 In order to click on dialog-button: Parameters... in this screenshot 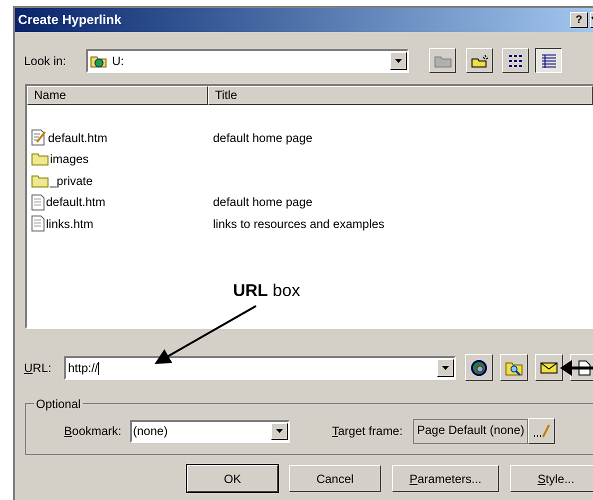, I will do `click(445, 478)`.